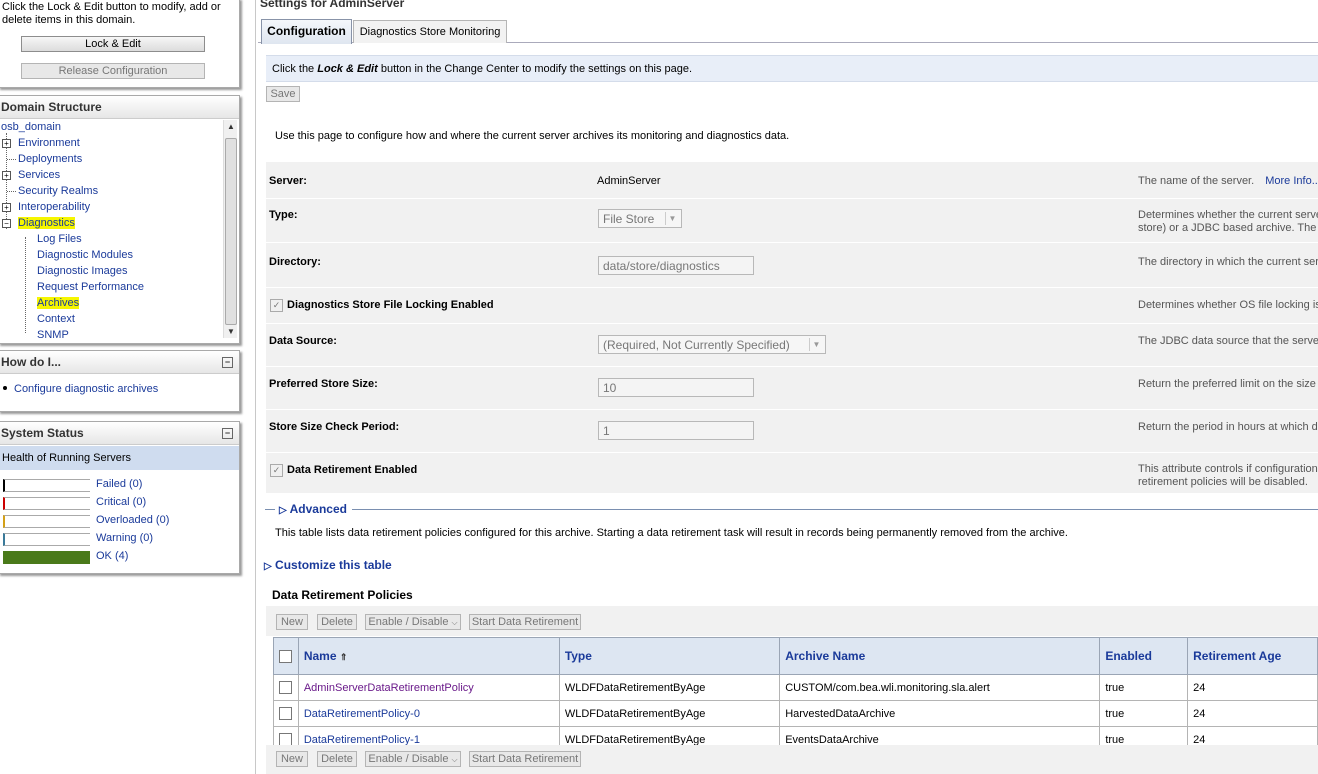 The width and height of the screenshot is (1318, 774). I want to click on column-header-type: Type, so click(669, 656).